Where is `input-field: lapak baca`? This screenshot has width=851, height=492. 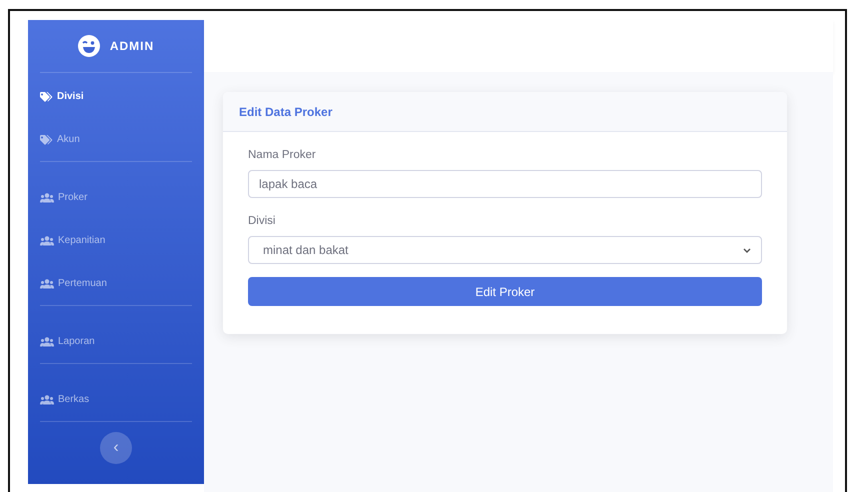
input-field: lapak baca is located at coordinates (505, 184).